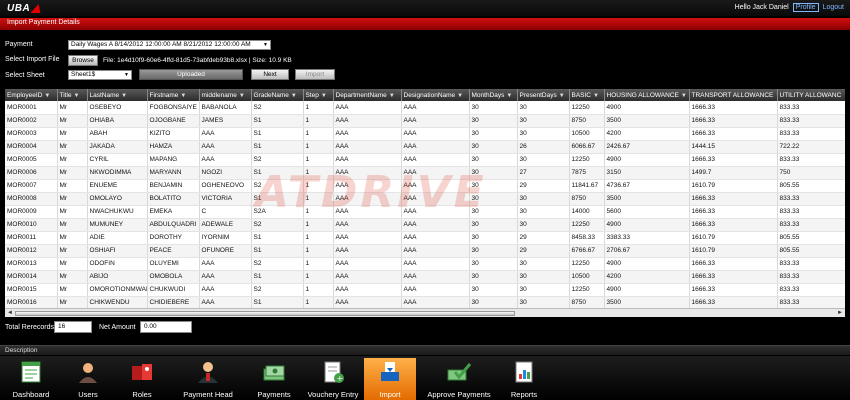 The width and height of the screenshot is (850, 400). What do you see at coordinates (312, 95) in the screenshot?
I see `column-header-label: Step` at bounding box center [312, 95].